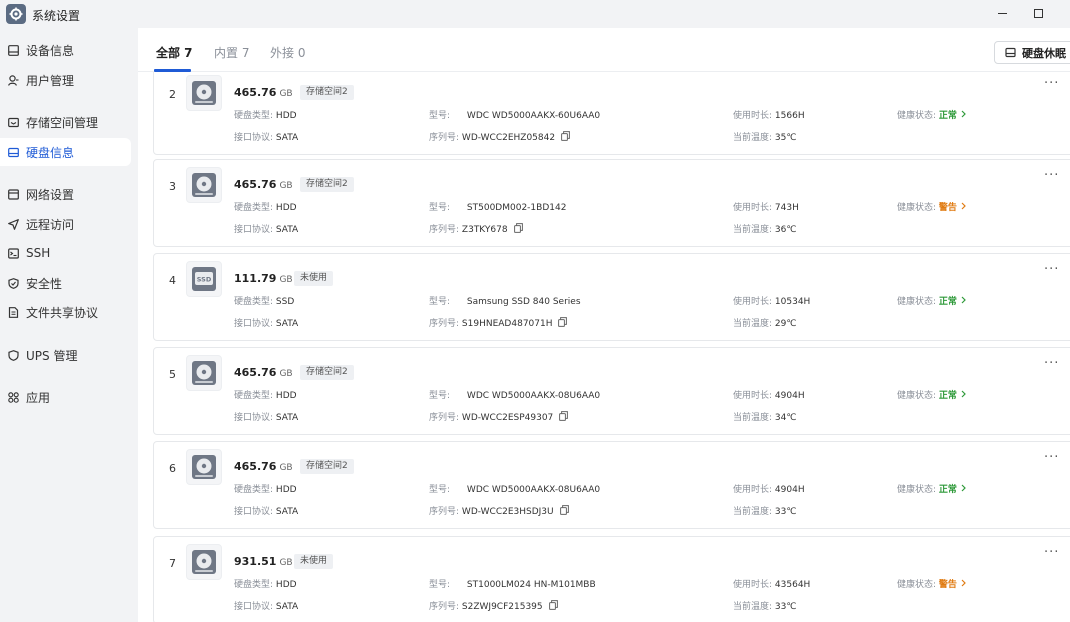  What do you see at coordinates (789, 396) in the screenshot?
I see `uptime-value: 4904H` at bounding box center [789, 396].